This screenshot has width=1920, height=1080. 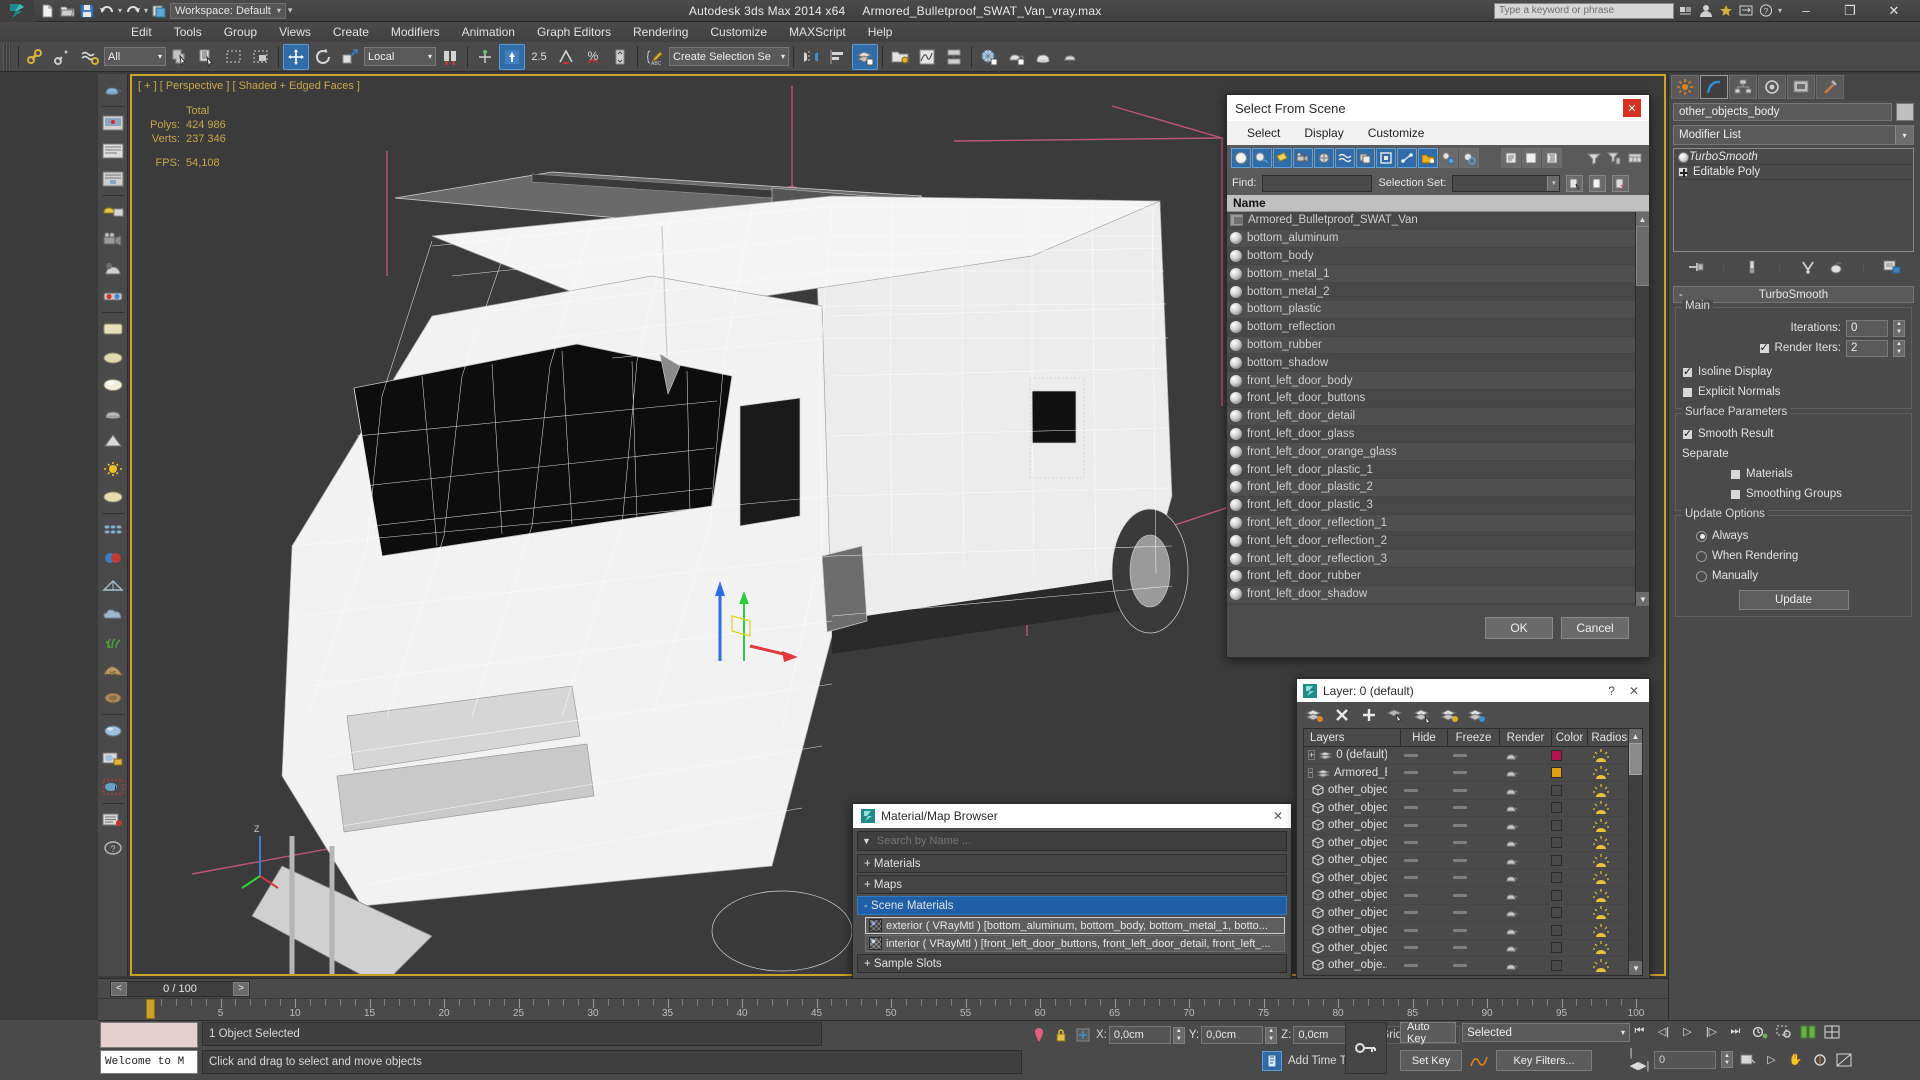 I want to click on header-color: Color, so click(x=1570, y=737).